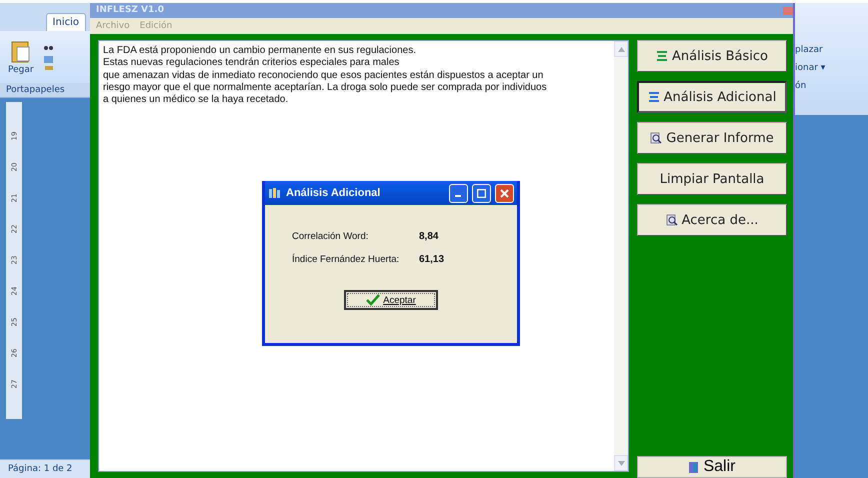 The width and height of the screenshot is (868, 478). What do you see at coordinates (45, 90) in the screenshot?
I see `group-label: Portapapeles` at bounding box center [45, 90].